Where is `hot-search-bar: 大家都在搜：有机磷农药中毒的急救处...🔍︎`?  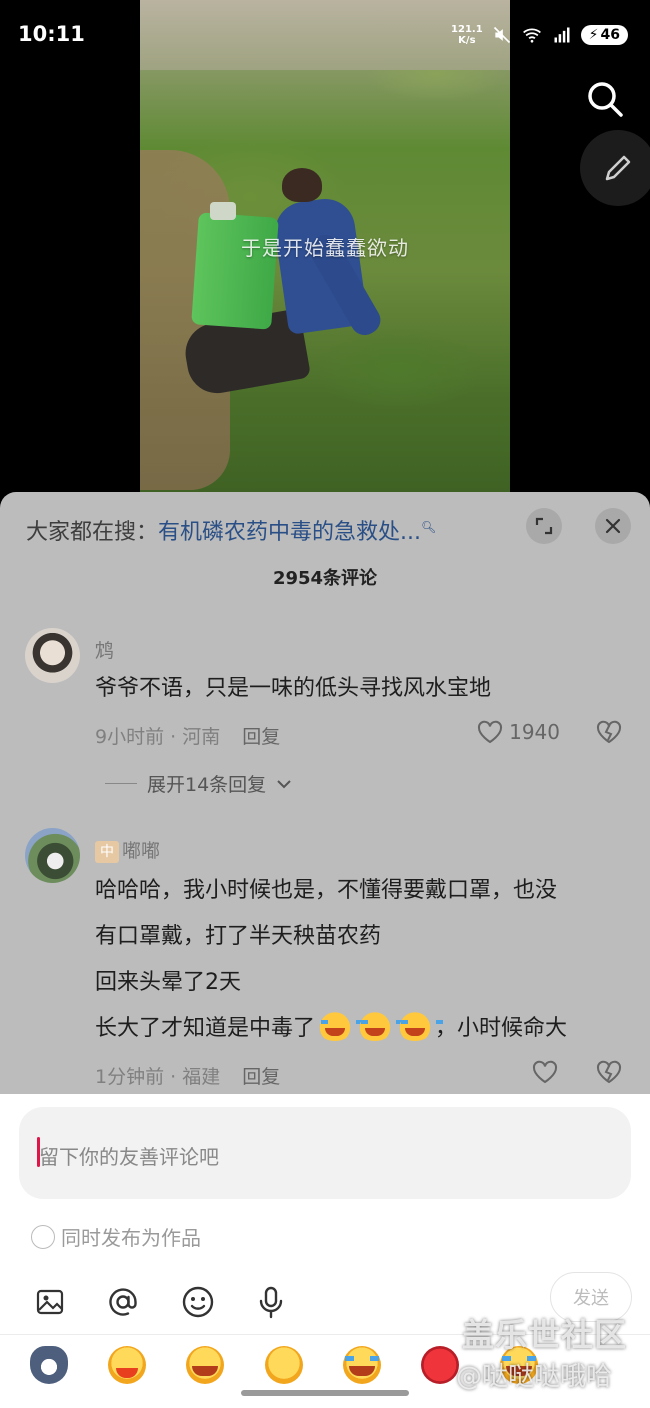
hot-search-bar: 大家都在搜：有机磷农药中毒的急救处...🔍︎ is located at coordinates (231, 530).